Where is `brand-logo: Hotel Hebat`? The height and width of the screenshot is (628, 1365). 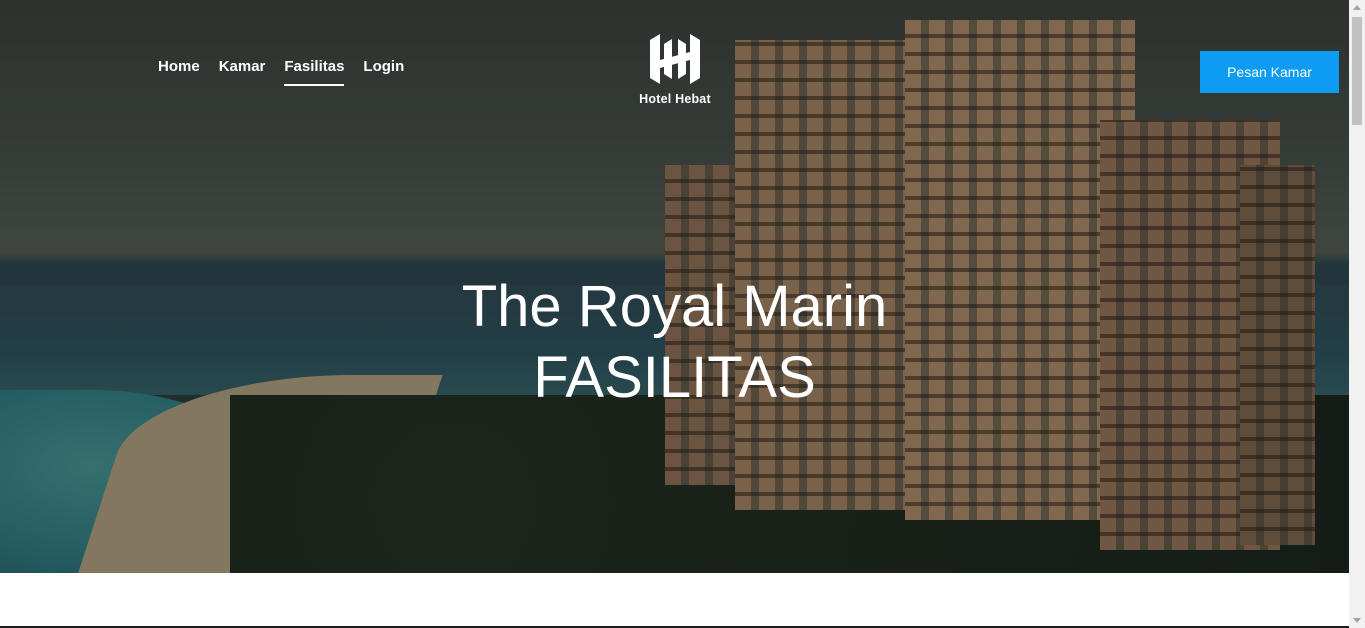 brand-logo: Hotel Hebat is located at coordinates (675, 68).